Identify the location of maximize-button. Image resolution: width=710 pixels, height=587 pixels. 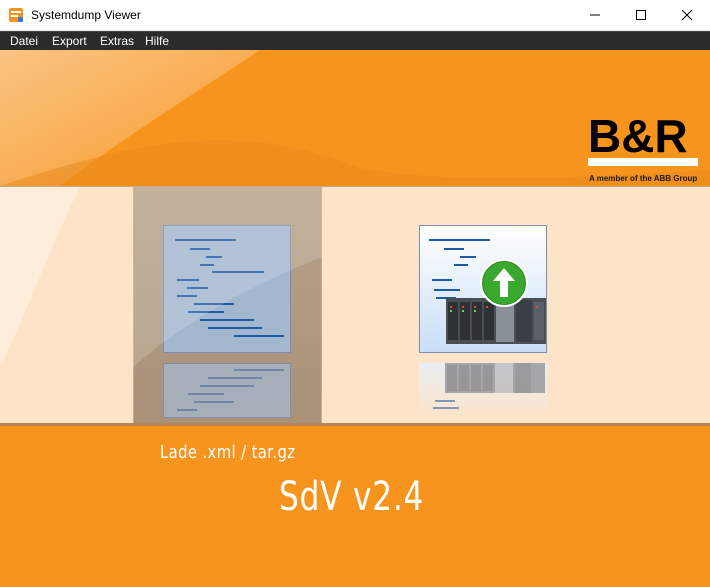
(641, 15).